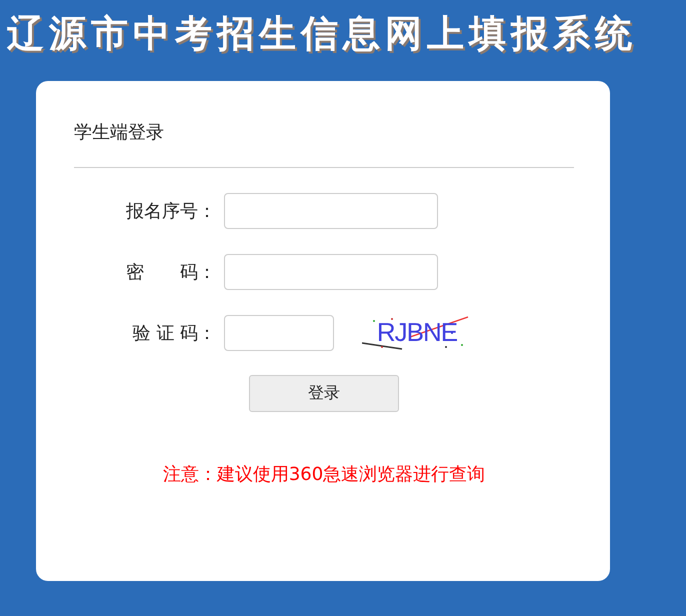  I want to click on registration-number-field, so click(331, 210).